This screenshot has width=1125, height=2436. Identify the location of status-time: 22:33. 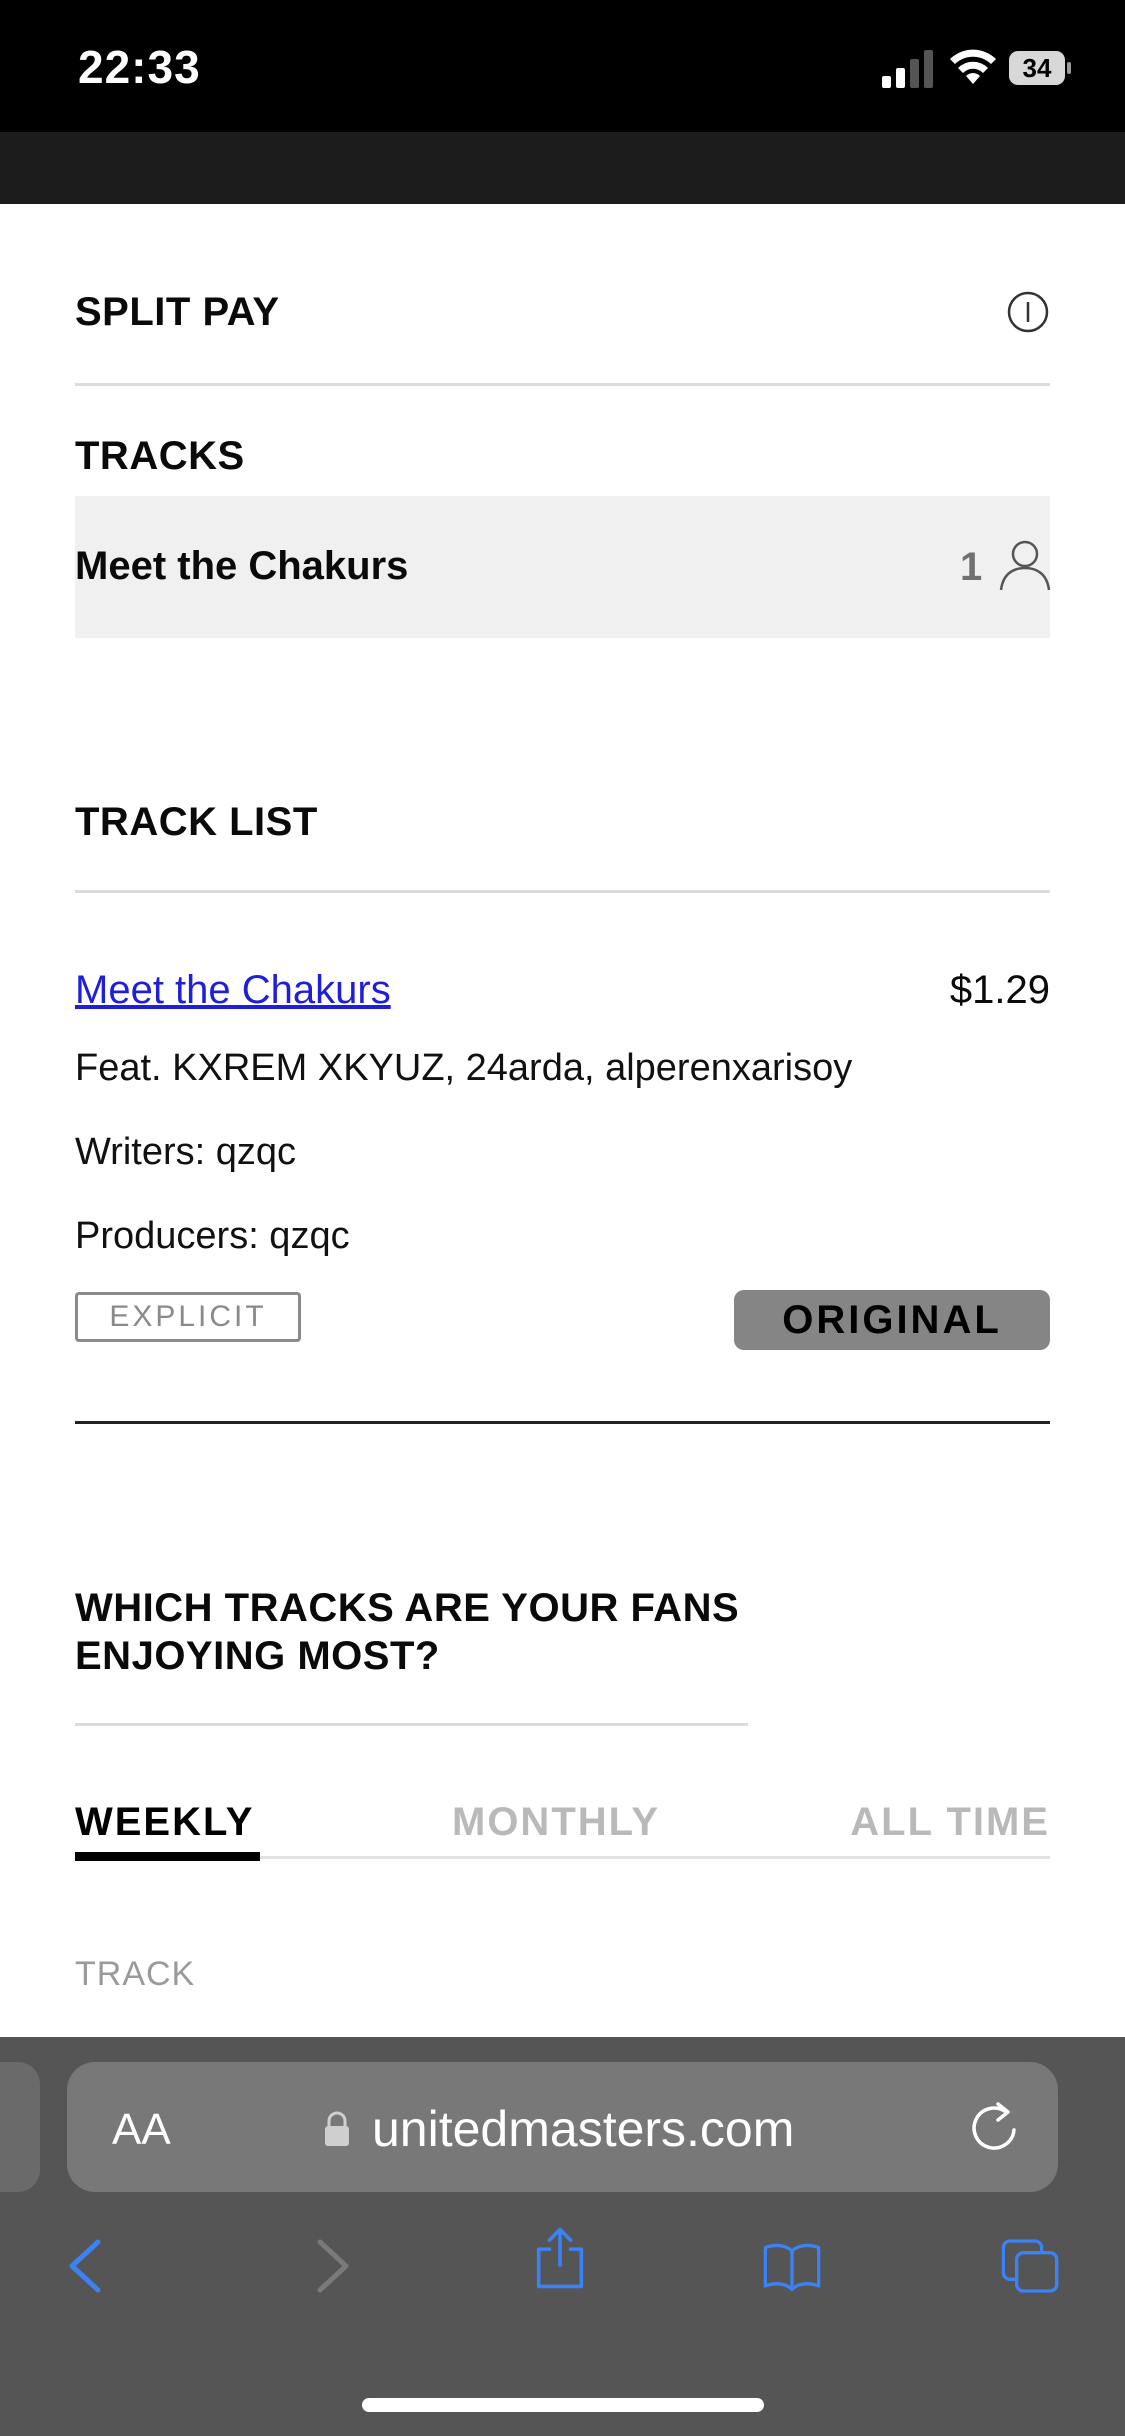
(139, 67).